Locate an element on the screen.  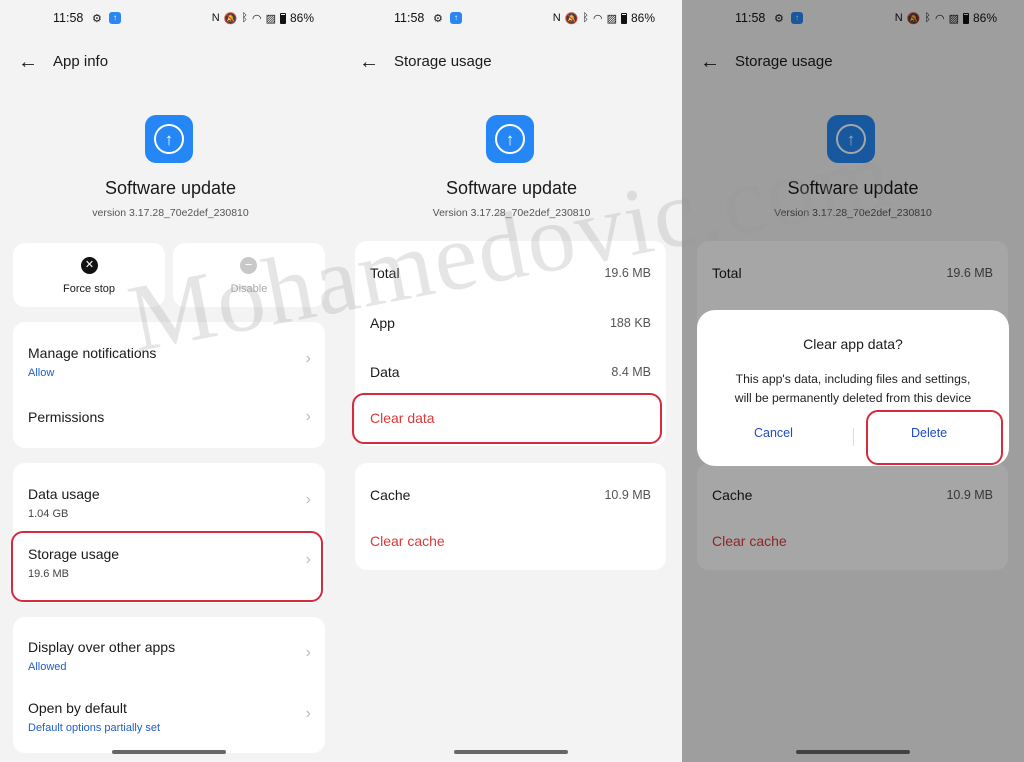
manage-notifications-value: Allow is located at coordinates (41, 373).